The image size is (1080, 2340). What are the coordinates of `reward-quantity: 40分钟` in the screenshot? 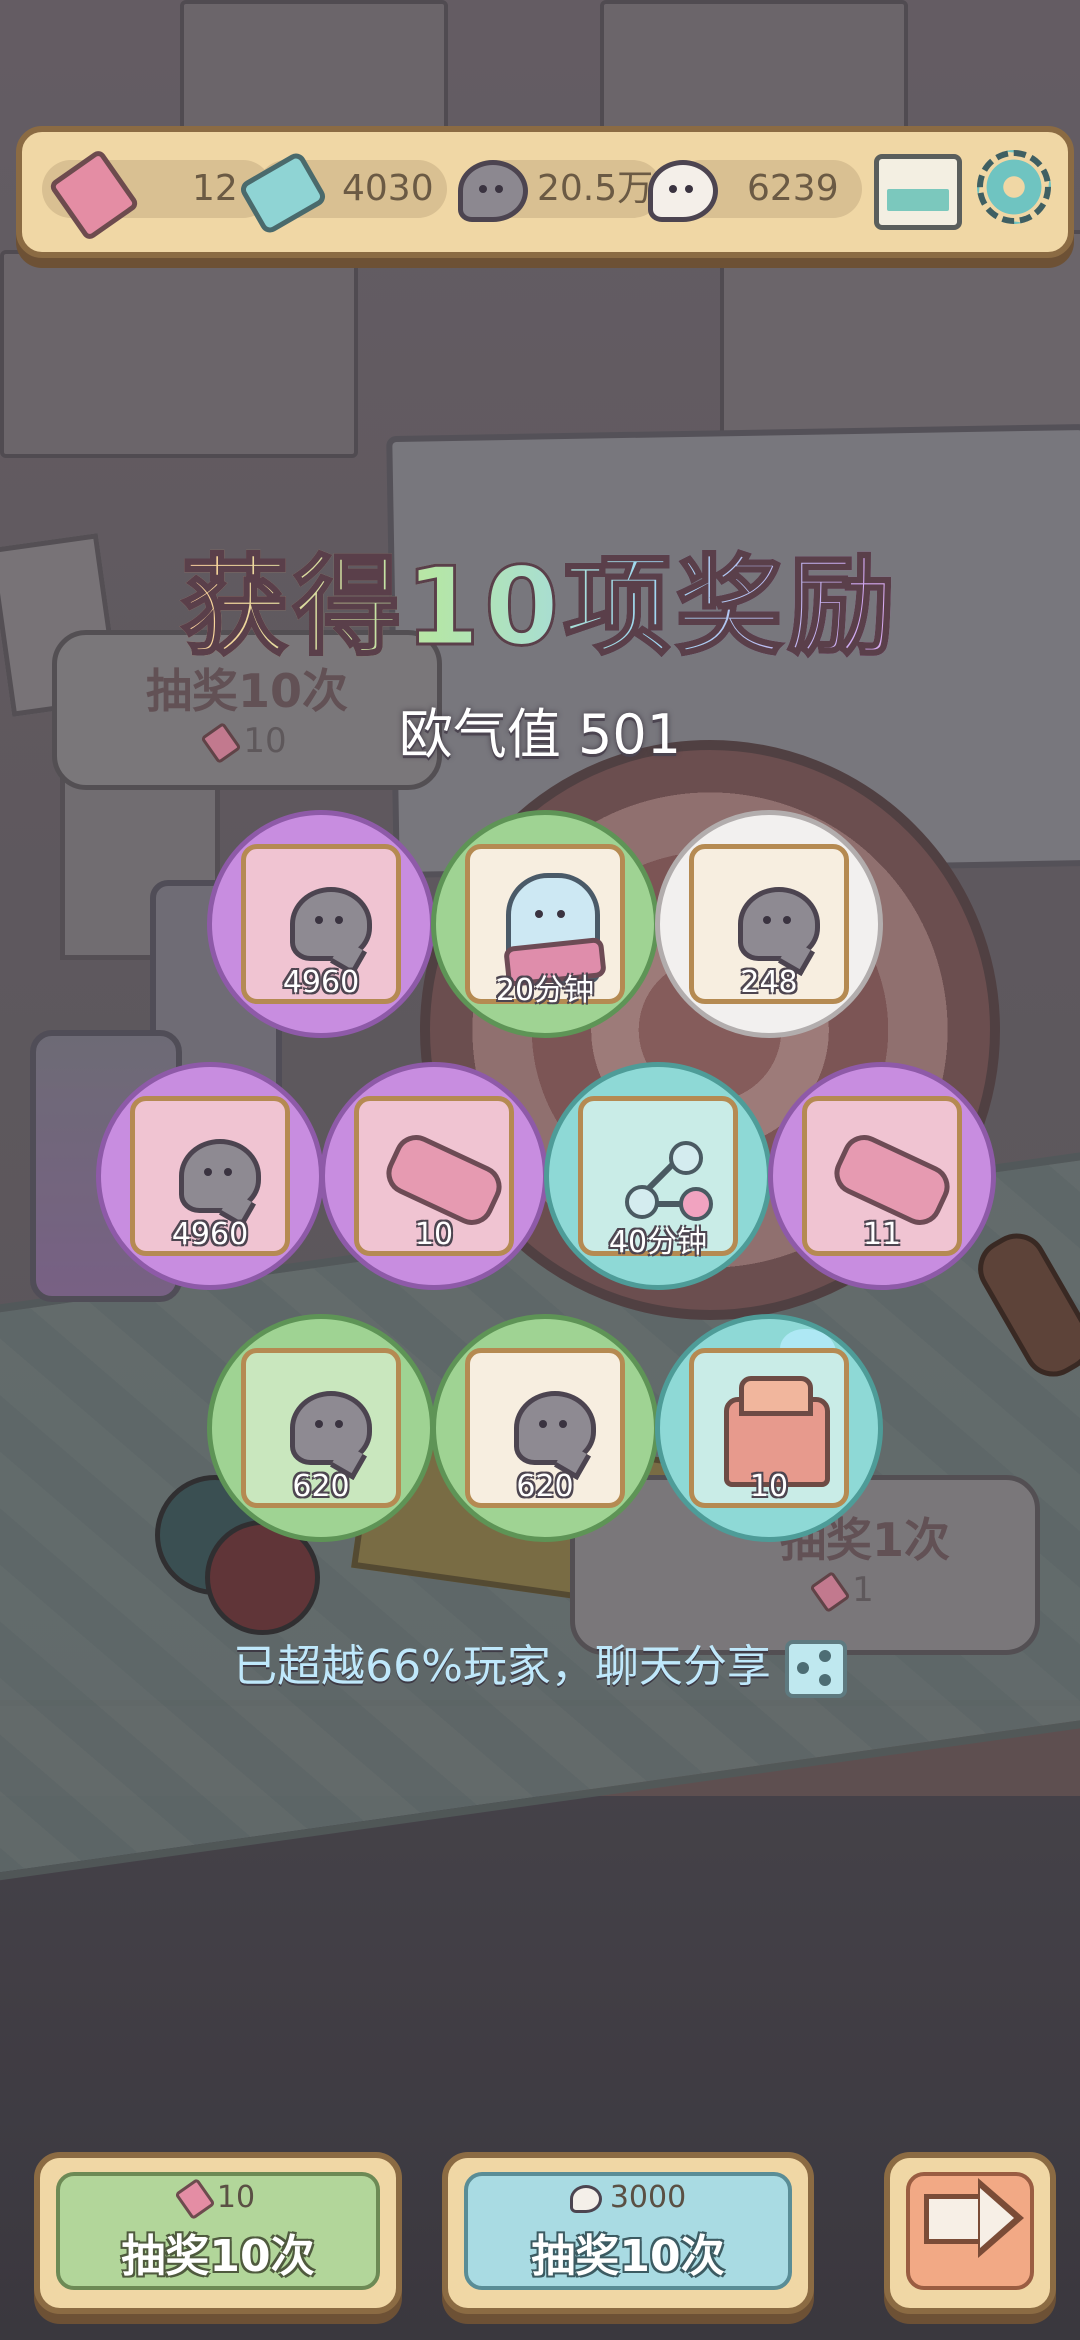 It's located at (658, 1242).